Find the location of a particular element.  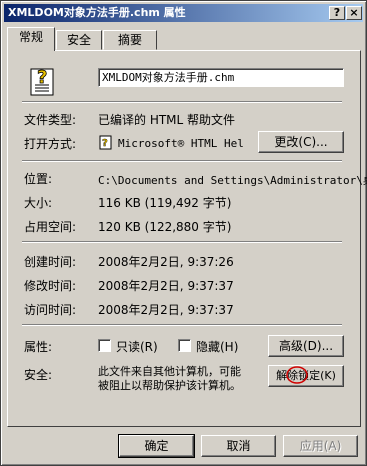

chm-file-icon: ? is located at coordinates (42, 81).